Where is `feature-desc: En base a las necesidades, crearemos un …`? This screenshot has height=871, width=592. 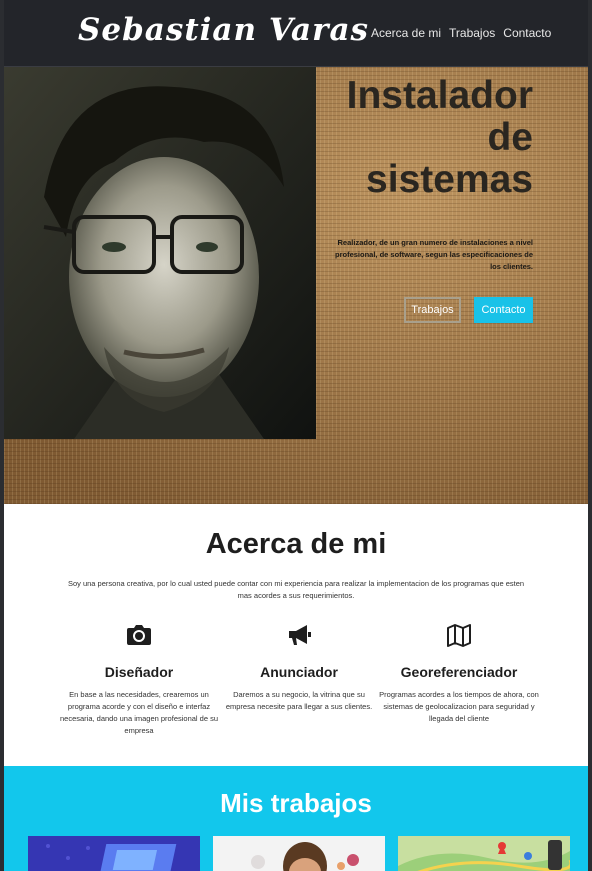
feature-desc: En base a las necesidades, crearemos un … is located at coordinates (139, 712).